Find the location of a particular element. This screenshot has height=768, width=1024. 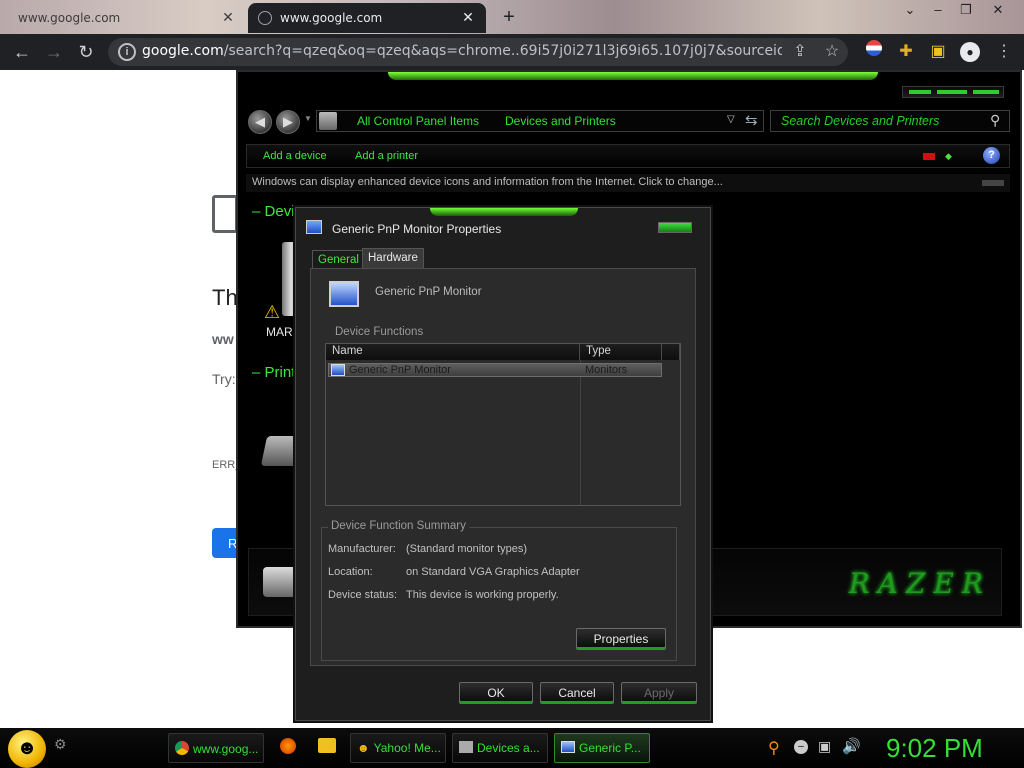

refresh-icon: ⇆ is located at coordinates (751, 120).